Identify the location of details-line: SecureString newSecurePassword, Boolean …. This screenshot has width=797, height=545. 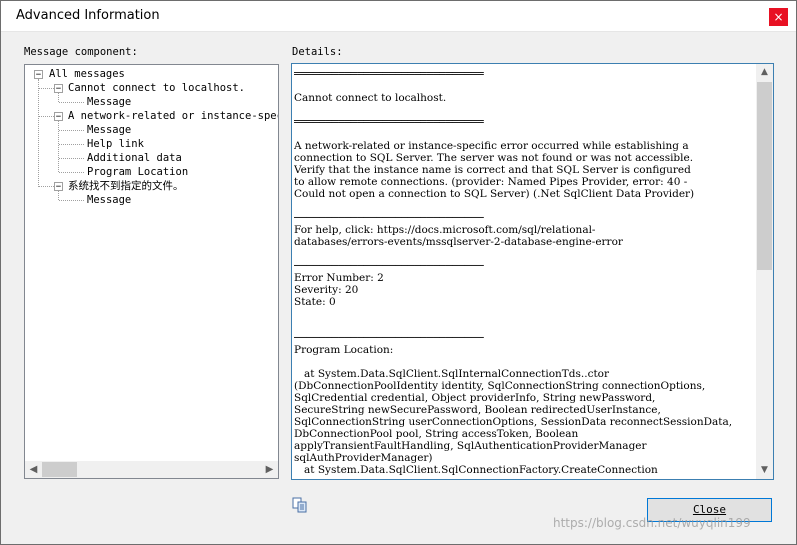
(477, 410).